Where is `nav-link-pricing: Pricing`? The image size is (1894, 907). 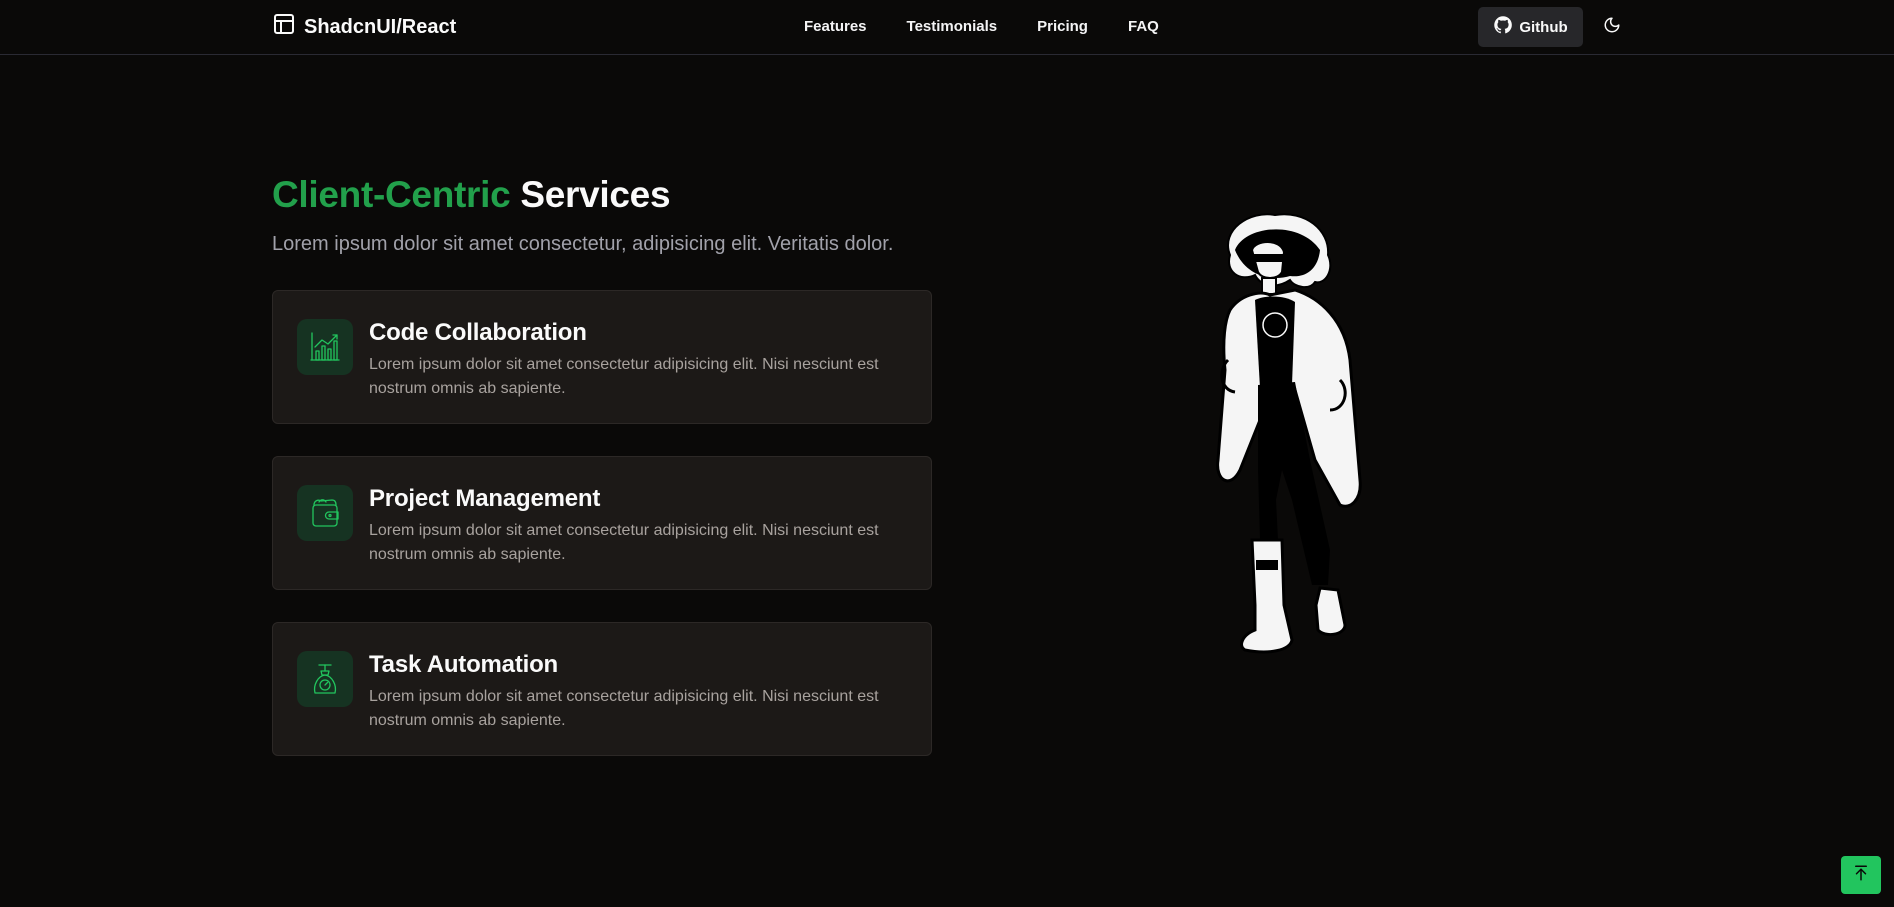 nav-link-pricing: Pricing is located at coordinates (1062, 26).